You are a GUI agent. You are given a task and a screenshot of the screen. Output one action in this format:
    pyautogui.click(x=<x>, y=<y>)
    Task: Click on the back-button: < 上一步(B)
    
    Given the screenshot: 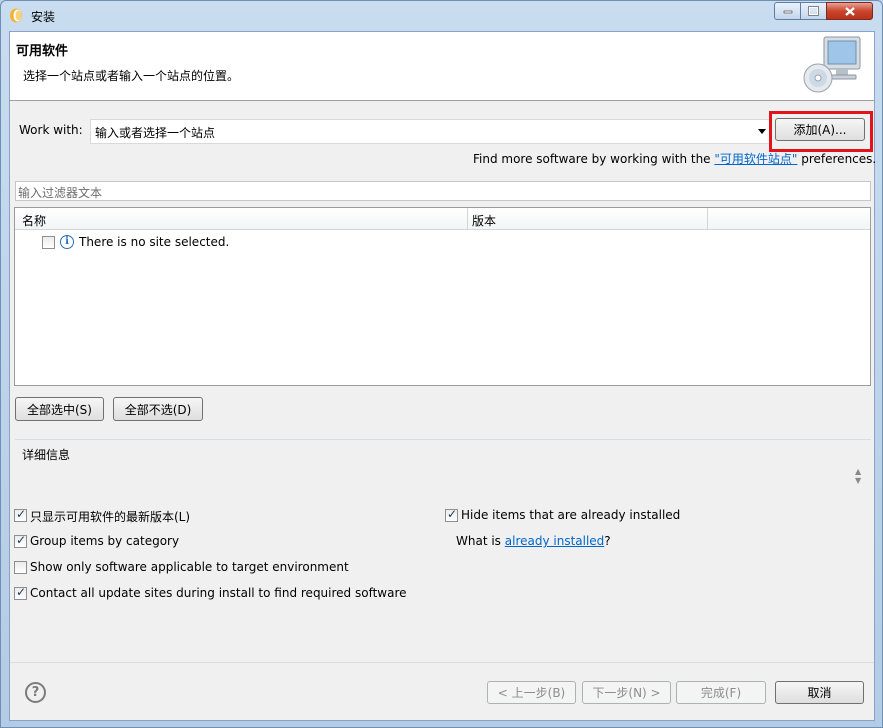 What is the action you would take?
    pyautogui.click(x=531, y=692)
    